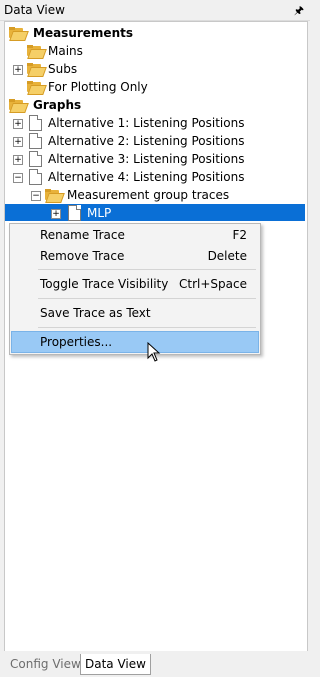 This screenshot has width=320, height=677. I want to click on menu-shortcut: Delete, so click(227, 256).